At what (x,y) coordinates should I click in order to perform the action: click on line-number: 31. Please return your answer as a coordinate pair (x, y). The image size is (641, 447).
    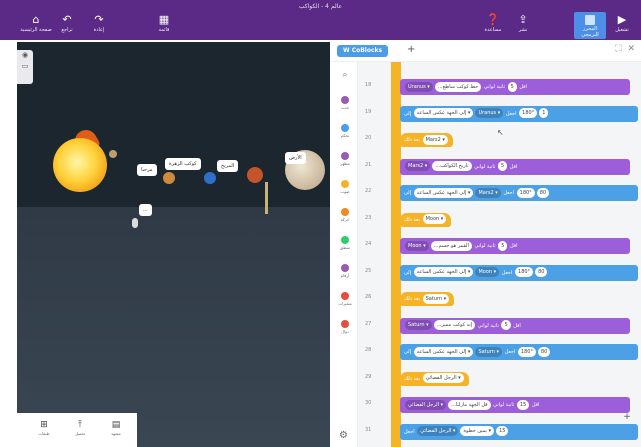
    Looking at the image, I should click on (368, 429).